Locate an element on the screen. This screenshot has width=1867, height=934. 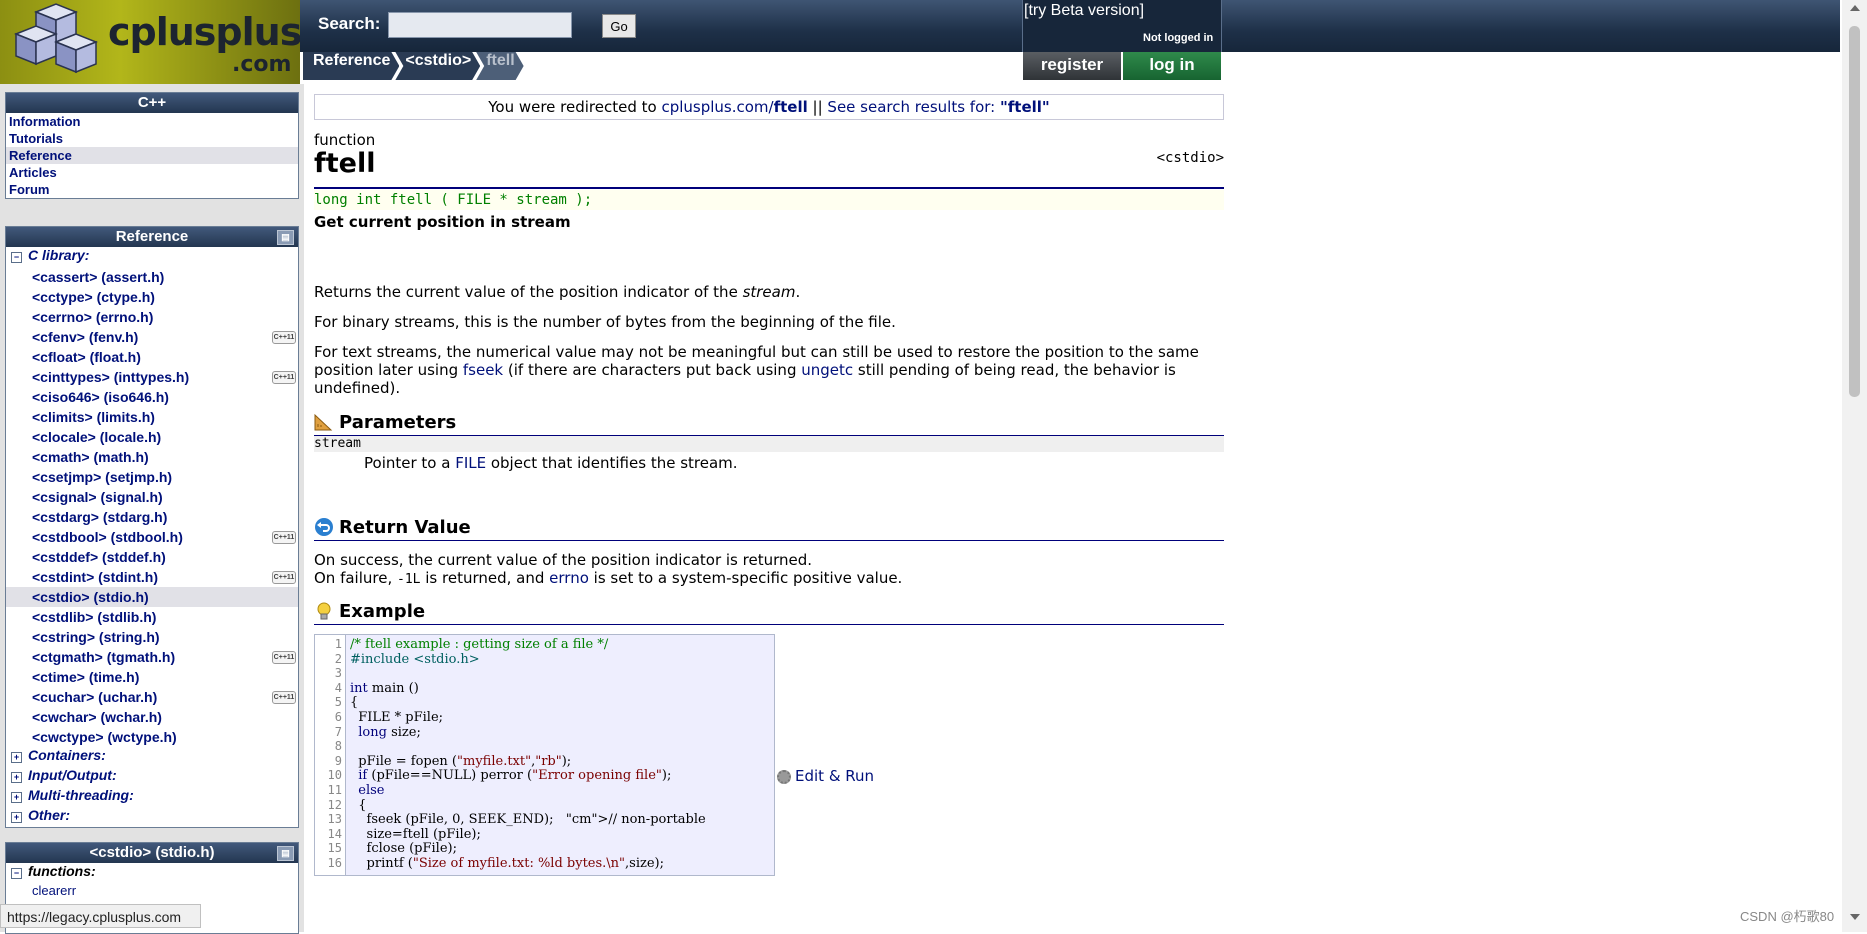
sidebar-item-tutorials: Tutorials is located at coordinates (152, 138).